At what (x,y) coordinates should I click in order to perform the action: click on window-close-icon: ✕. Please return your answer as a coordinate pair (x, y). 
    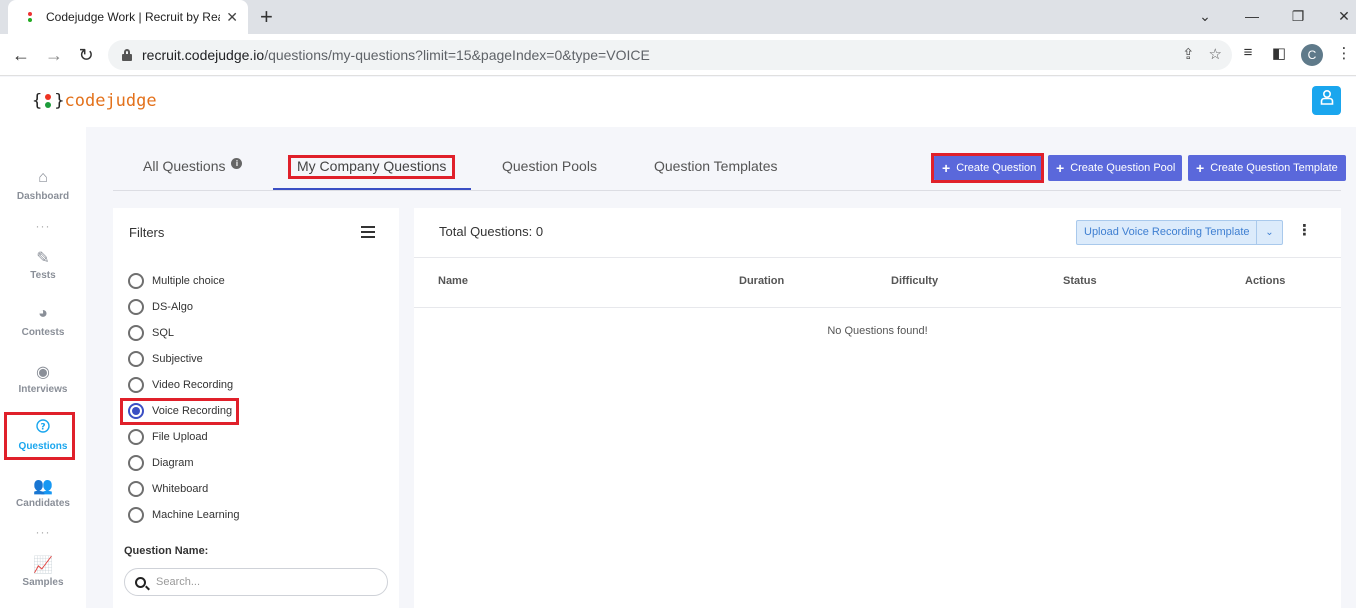
    Looking at the image, I should click on (1344, 16).